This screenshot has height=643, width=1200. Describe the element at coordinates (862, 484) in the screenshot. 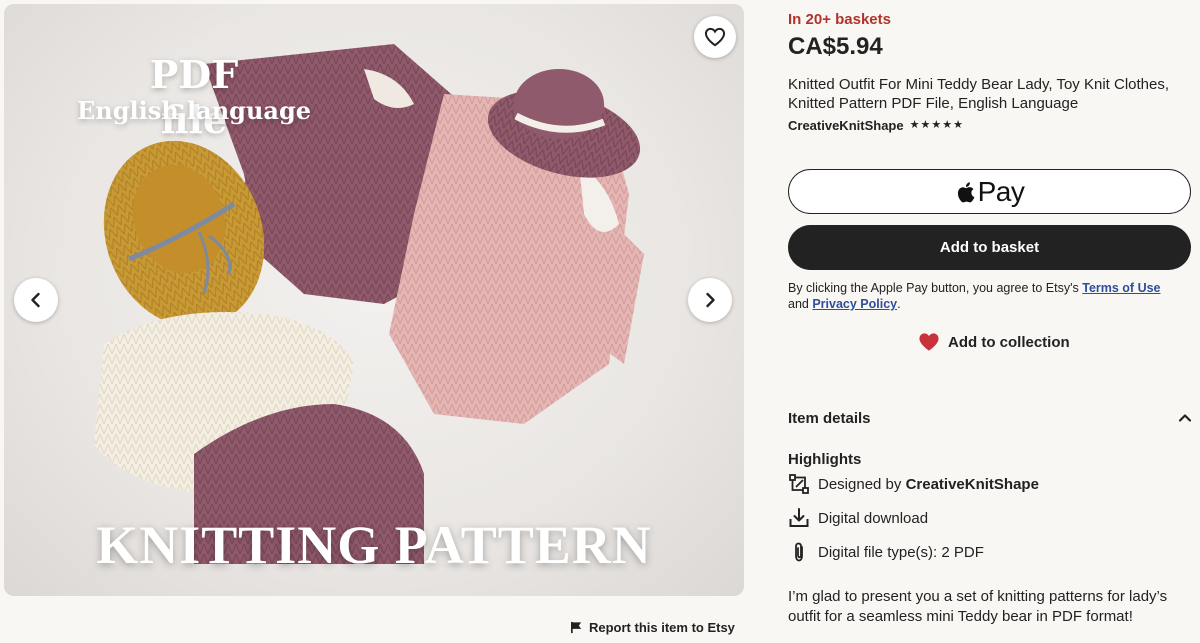

I see `designed-by-prefix: Designed by` at that location.